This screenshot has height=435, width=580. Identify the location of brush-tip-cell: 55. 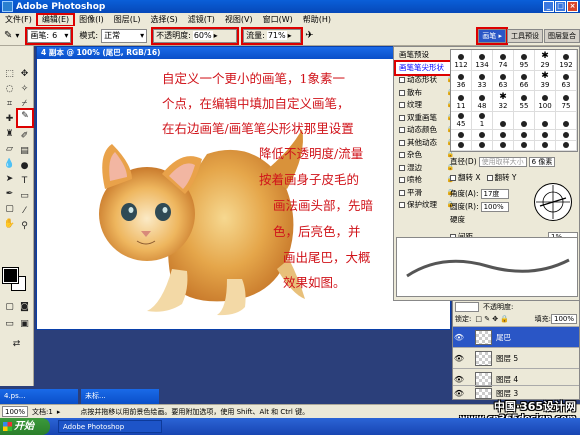
(524, 101).